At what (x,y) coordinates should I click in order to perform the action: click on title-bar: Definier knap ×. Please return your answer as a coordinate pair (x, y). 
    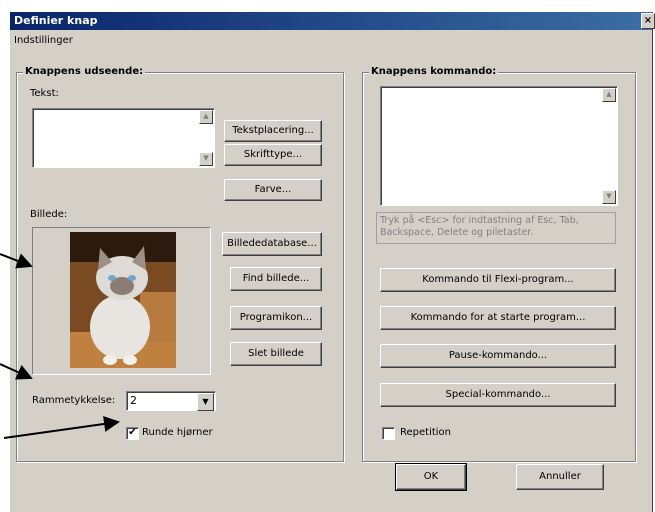
    Looking at the image, I should click on (332, 21).